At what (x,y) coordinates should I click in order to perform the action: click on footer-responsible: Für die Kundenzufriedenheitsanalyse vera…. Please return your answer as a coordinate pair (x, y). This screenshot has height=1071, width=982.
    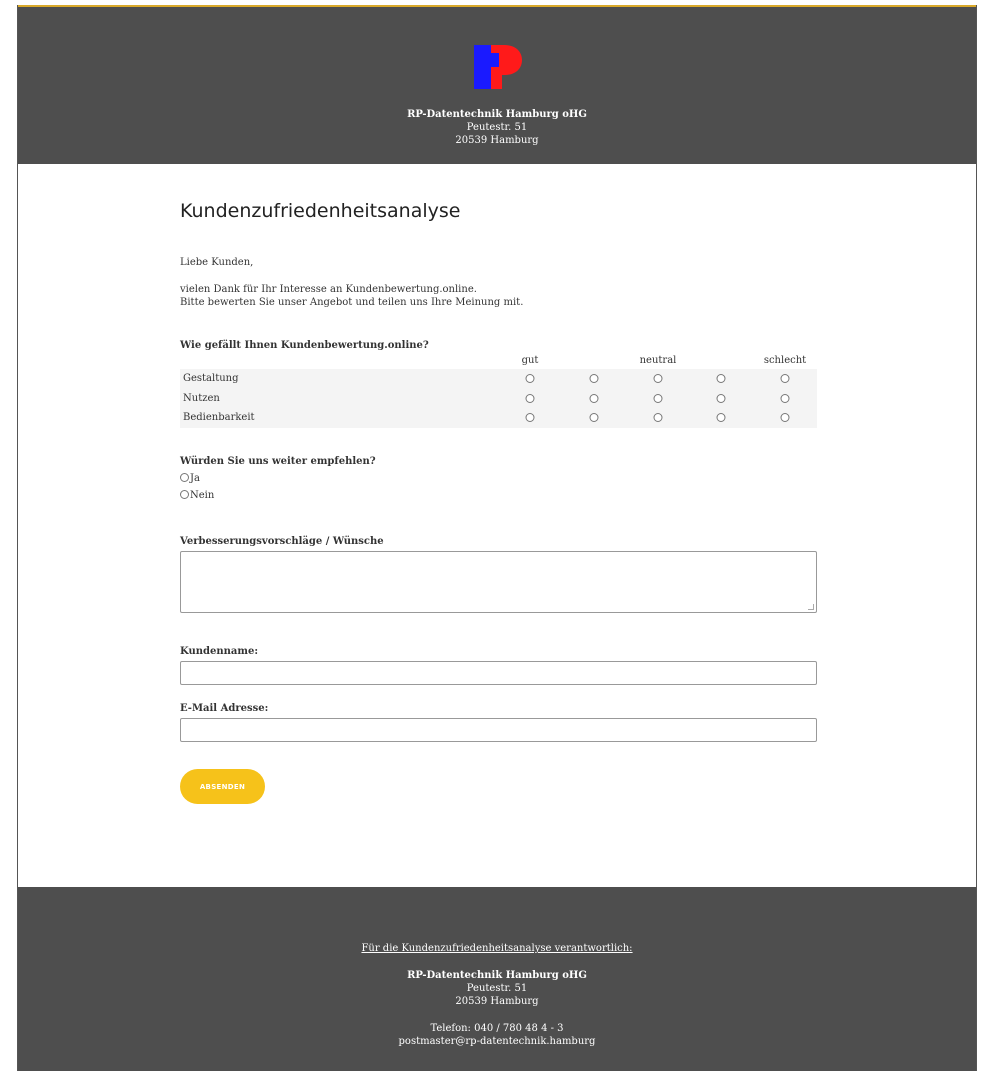
    Looking at the image, I should click on (497, 948).